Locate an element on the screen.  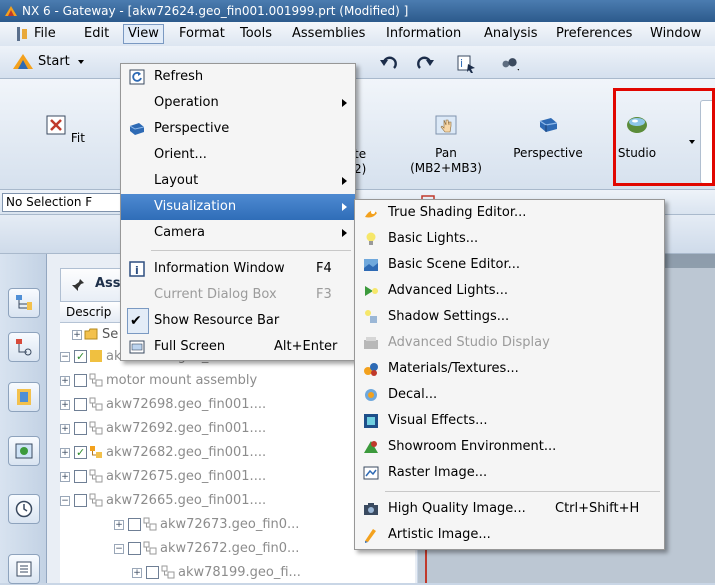
selection-filter-select: No Selection F is located at coordinates (64, 202).